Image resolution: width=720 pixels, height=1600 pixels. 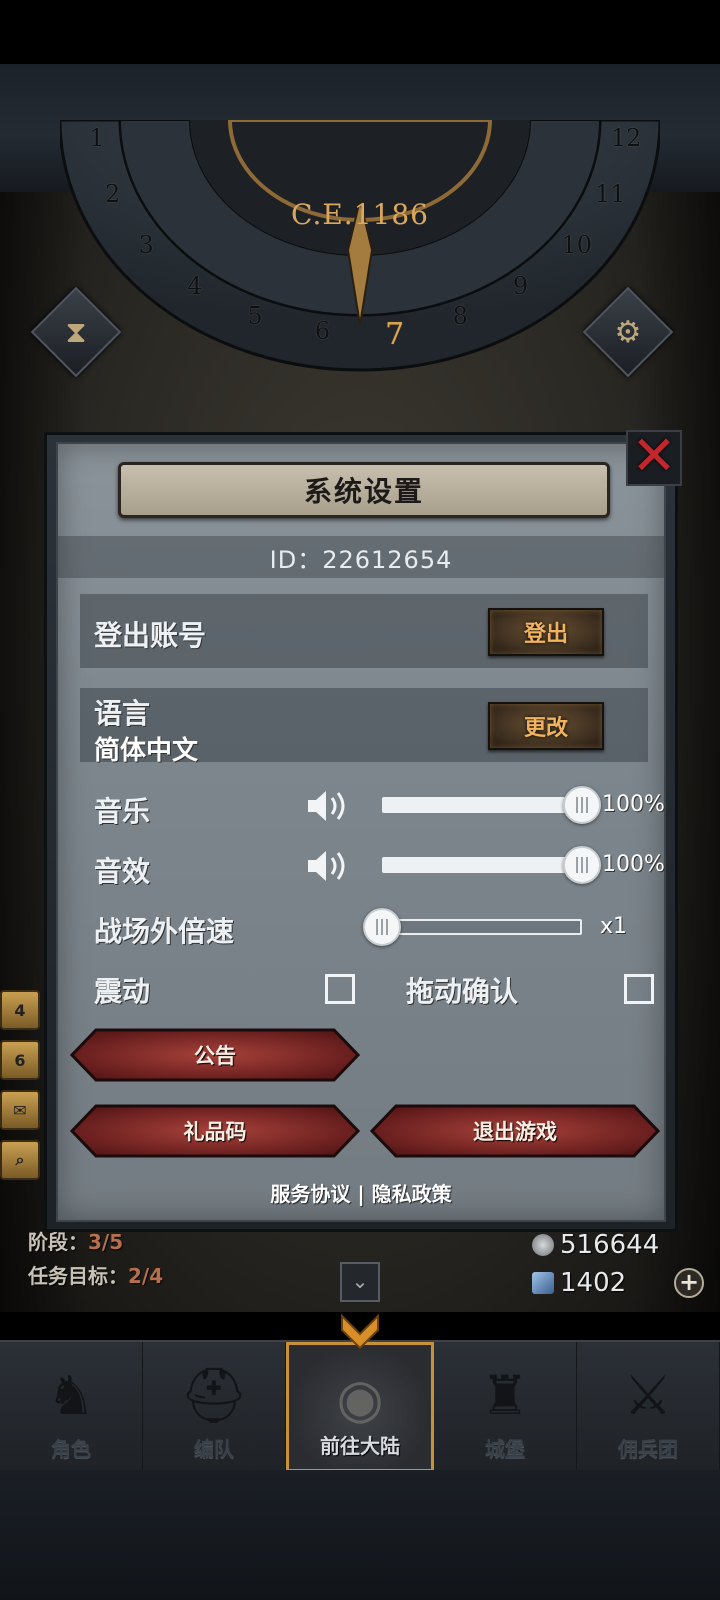 I want to click on vibration-checkbox, so click(x=340, y=989).